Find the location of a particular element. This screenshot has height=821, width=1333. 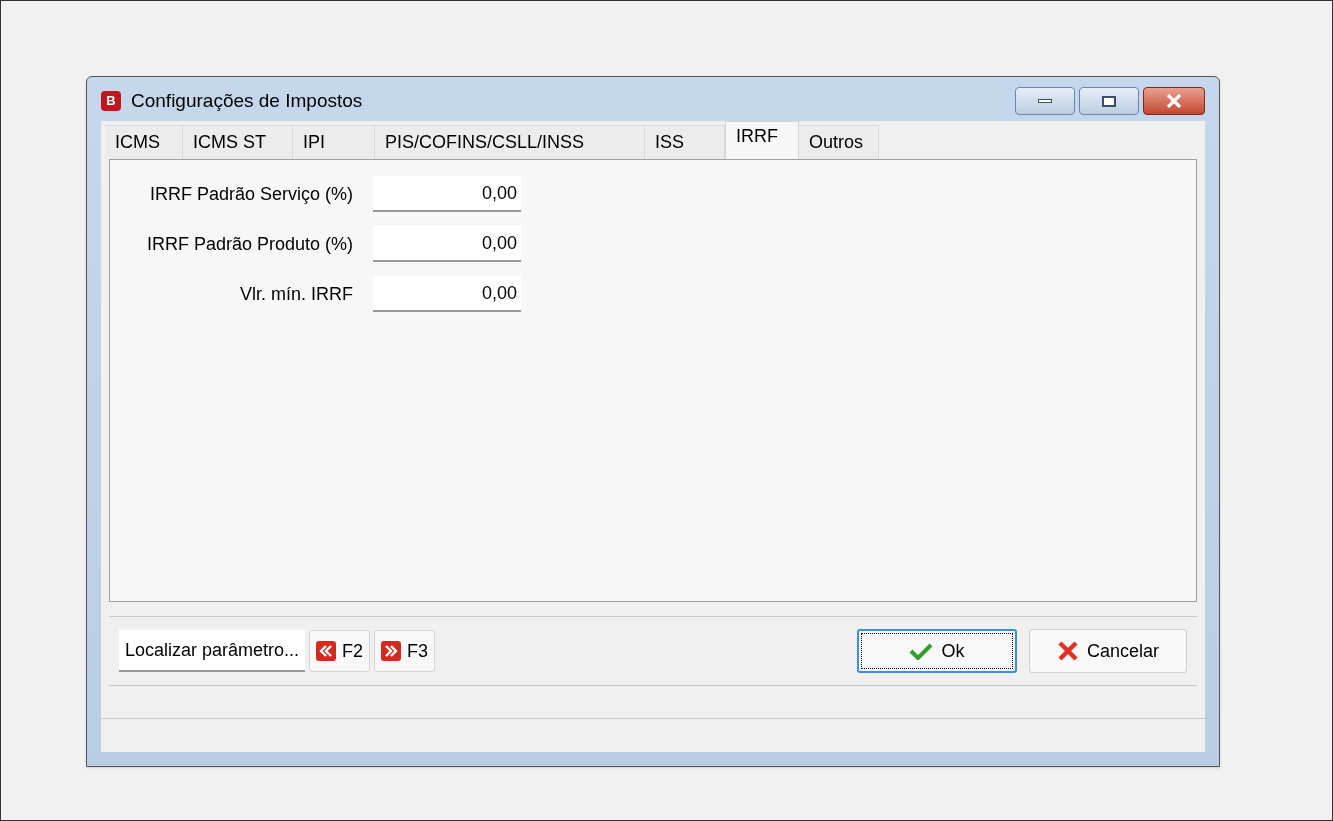

cancel-button: Cancelar is located at coordinates (1108, 651).